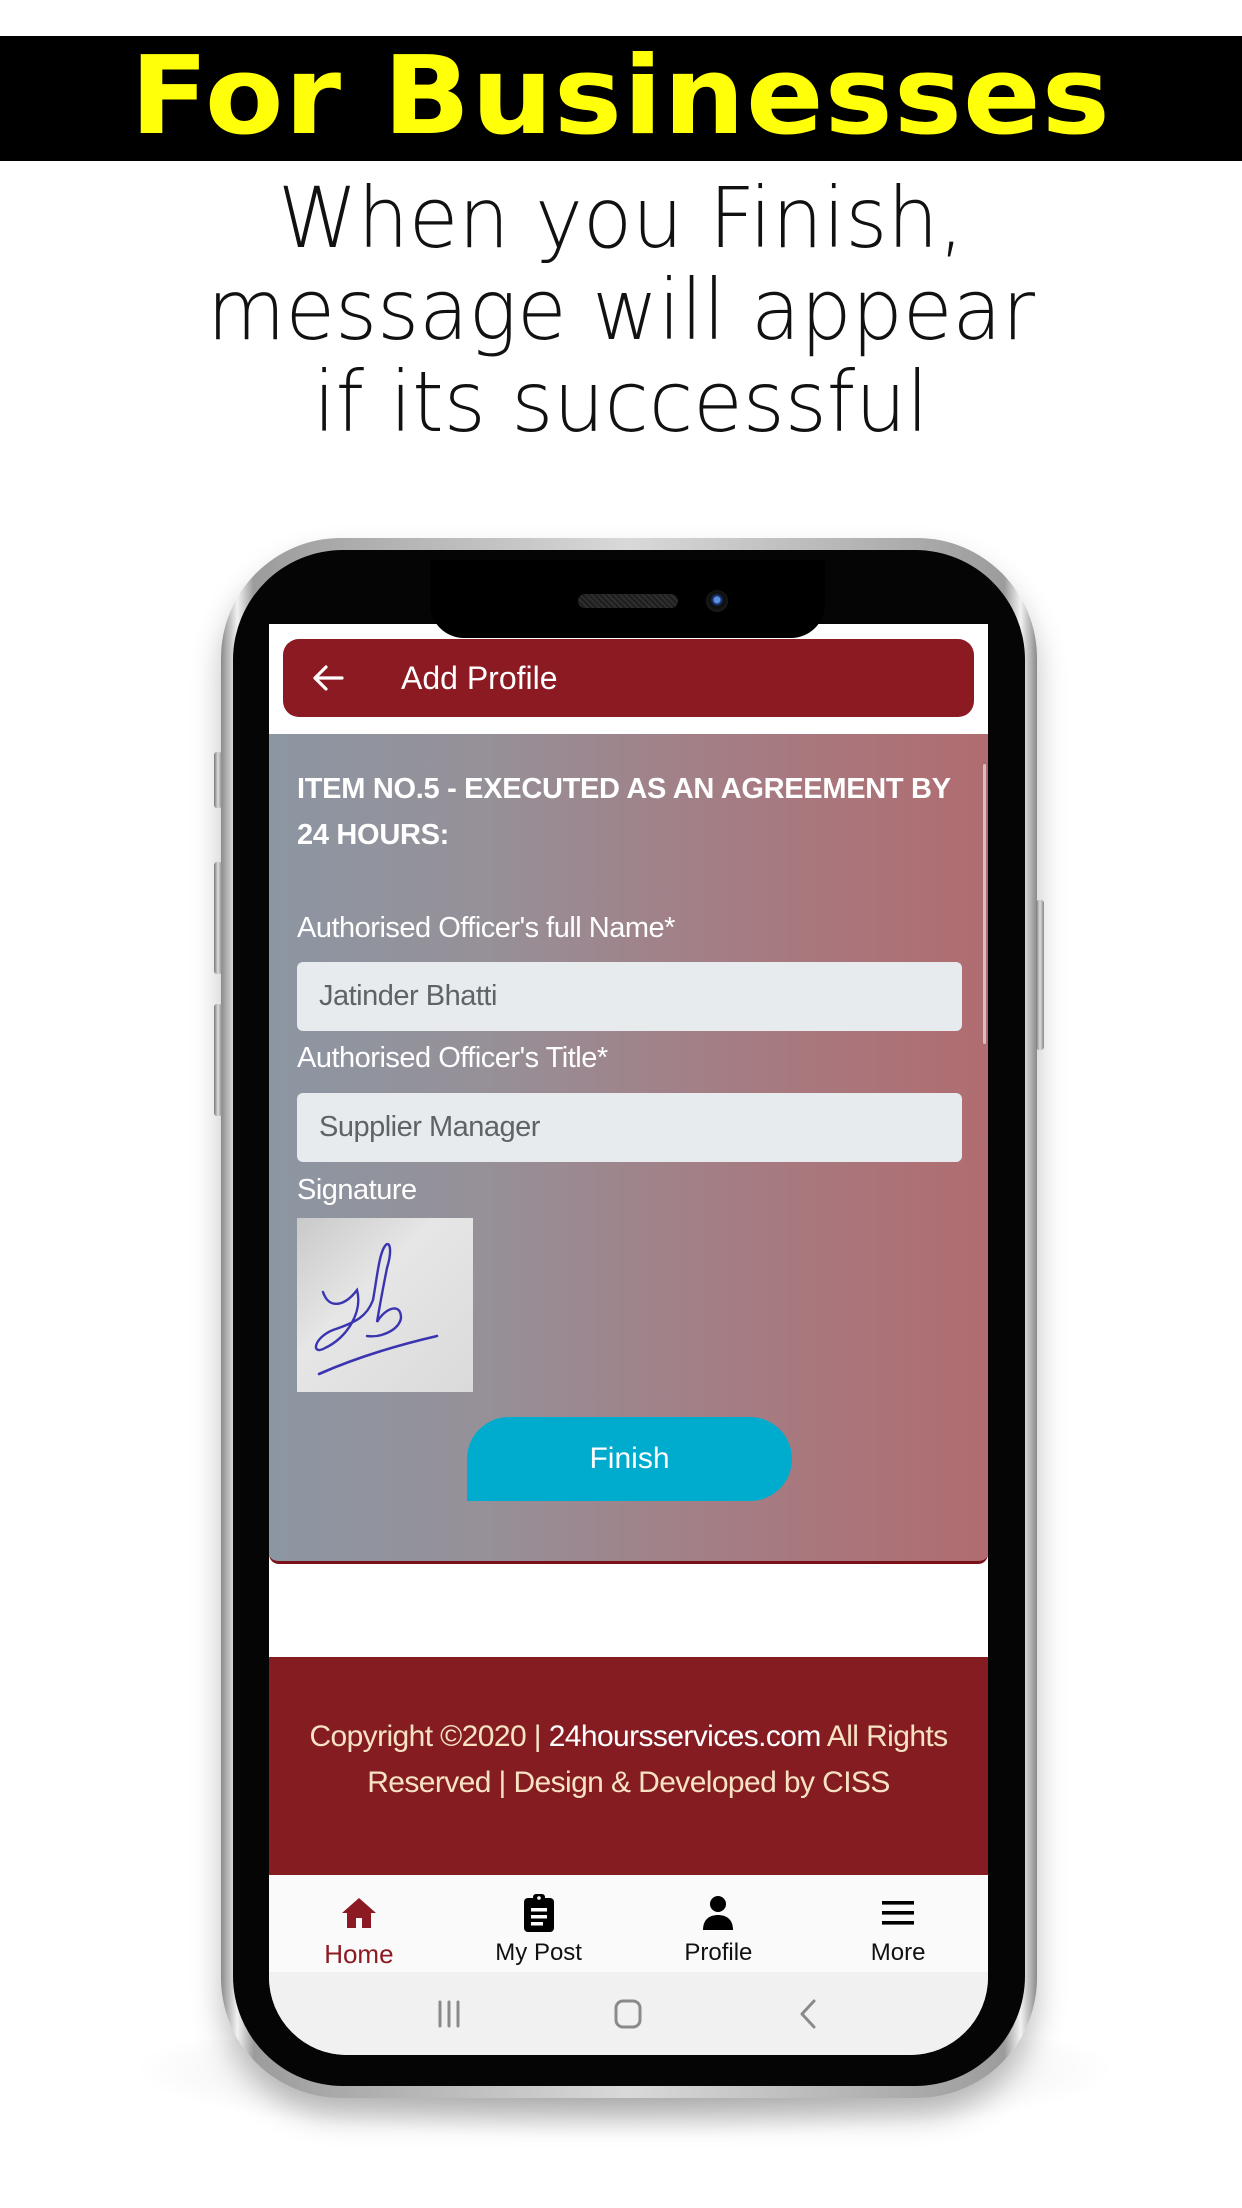  I want to click on person-icon, so click(718, 1913).